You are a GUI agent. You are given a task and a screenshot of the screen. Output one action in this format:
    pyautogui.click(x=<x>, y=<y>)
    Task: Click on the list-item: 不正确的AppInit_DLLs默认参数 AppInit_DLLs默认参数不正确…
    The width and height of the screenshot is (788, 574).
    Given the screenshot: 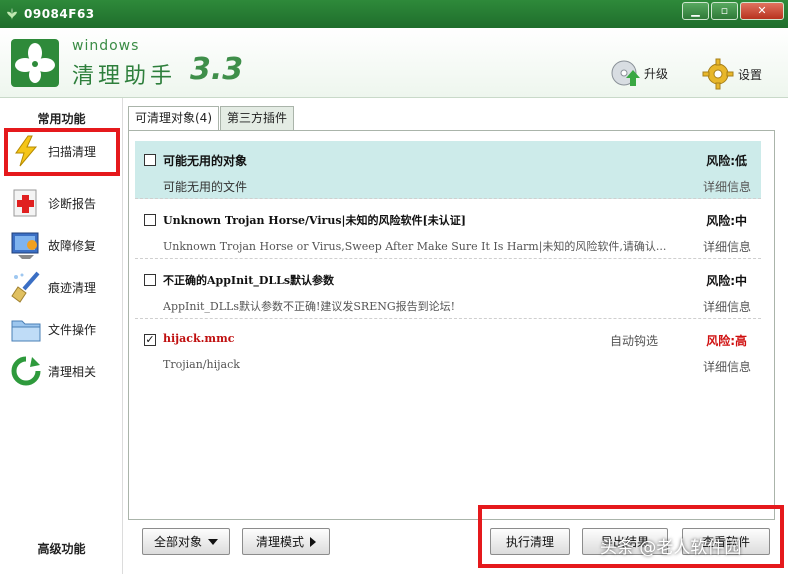 What is the action you would take?
    pyautogui.click(x=448, y=290)
    